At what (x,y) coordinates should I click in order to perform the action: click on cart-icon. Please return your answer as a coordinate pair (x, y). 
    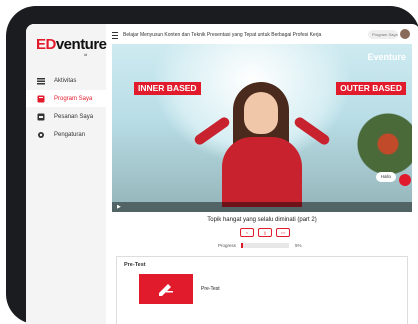
    Looking at the image, I should click on (41, 116).